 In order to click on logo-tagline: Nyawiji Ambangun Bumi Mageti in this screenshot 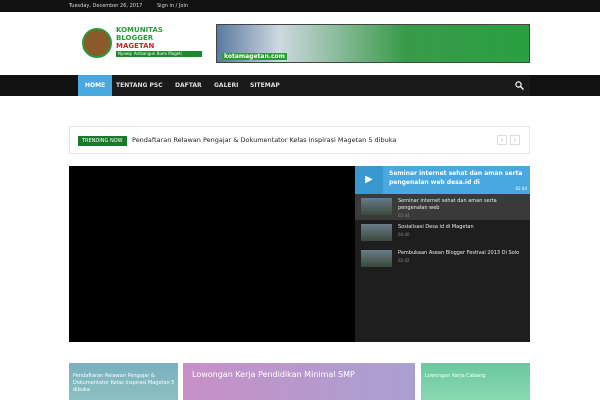, I will do `click(159, 54)`.